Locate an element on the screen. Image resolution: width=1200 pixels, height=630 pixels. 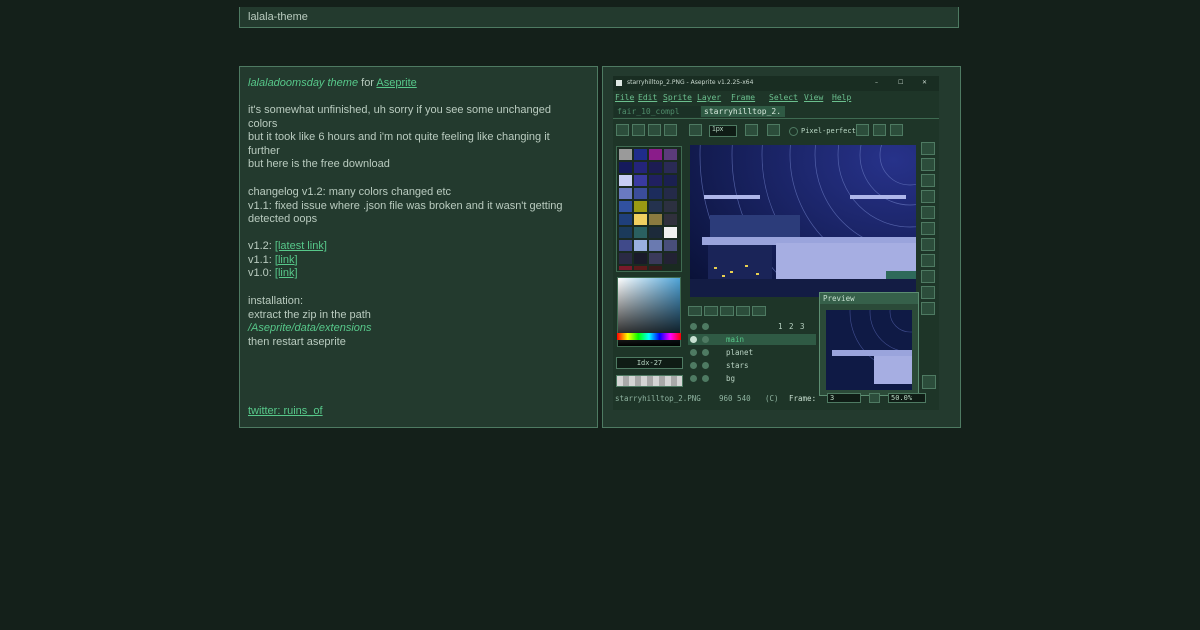
last-frame-icon is located at coordinates (759, 311).